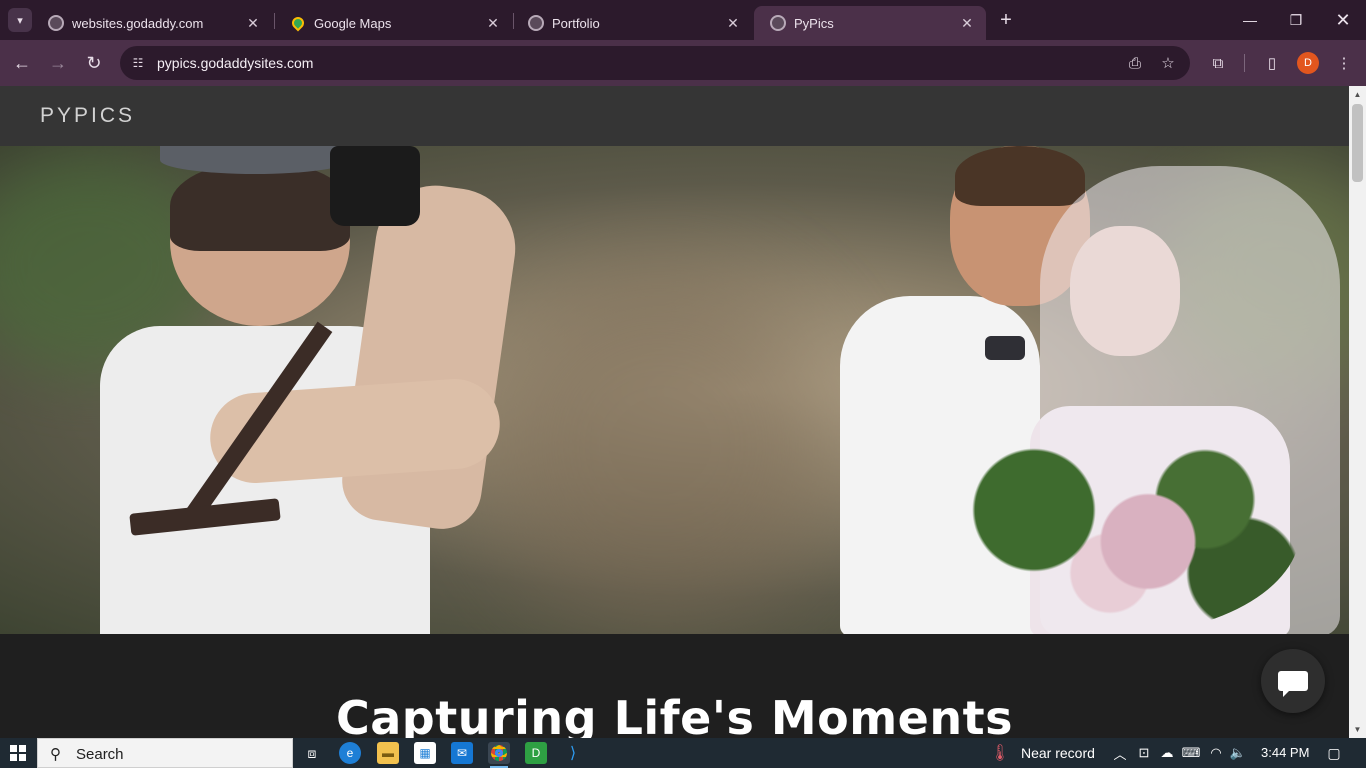 The image size is (1366, 768). What do you see at coordinates (100, 754) in the screenshot?
I see `search-label: Search` at bounding box center [100, 754].